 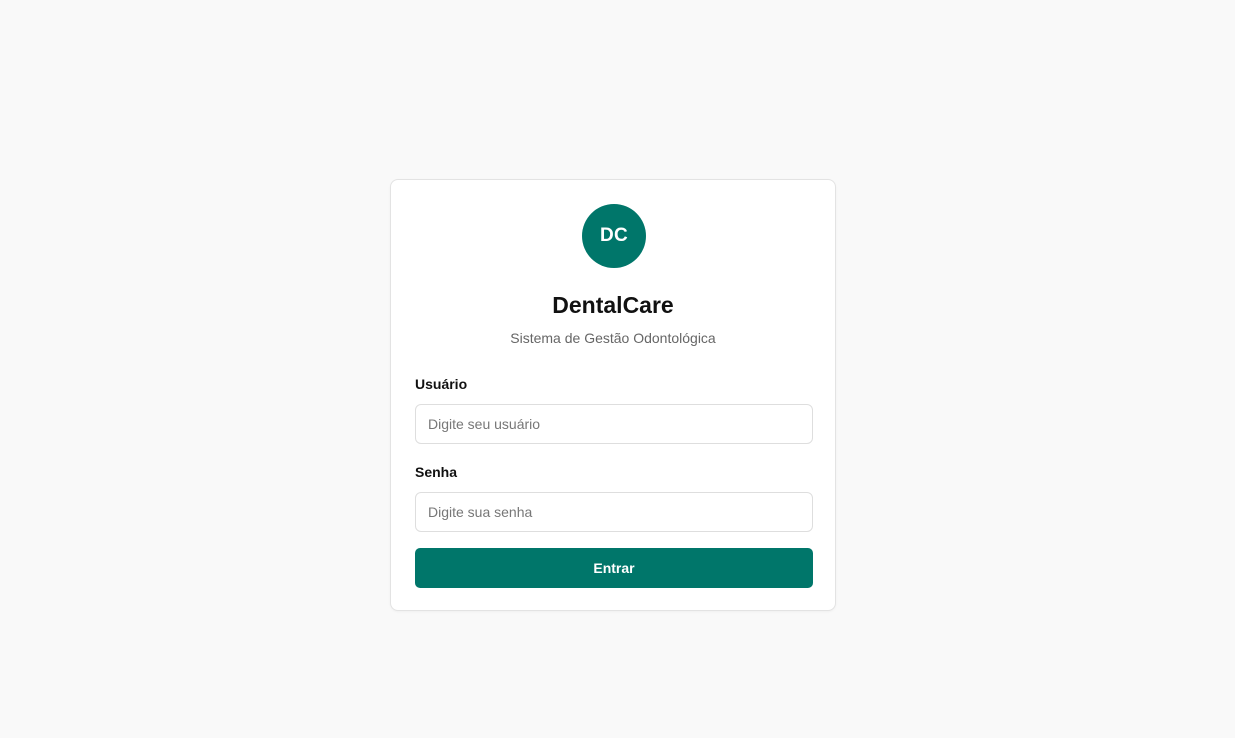 What do you see at coordinates (613, 338) in the screenshot?
I see `app-subtitle: Sistema de Gestão Odontológica` at bounding box center [613, 338].